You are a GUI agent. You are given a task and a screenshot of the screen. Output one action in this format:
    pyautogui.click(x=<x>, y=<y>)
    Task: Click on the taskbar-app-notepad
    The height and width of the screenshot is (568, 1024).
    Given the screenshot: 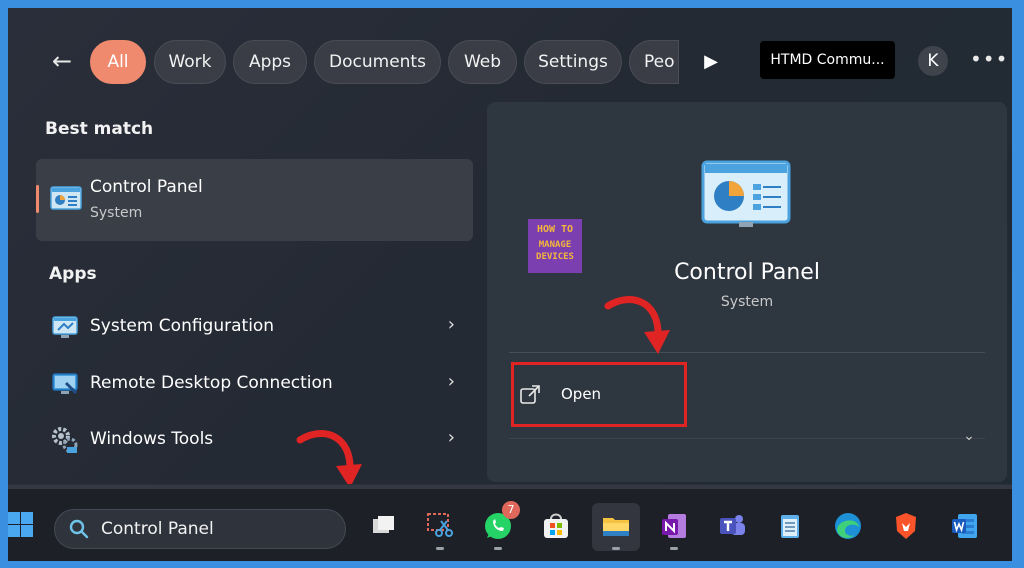 What is the action you would take?
    pyautogui.click(x=790, y=527)
    